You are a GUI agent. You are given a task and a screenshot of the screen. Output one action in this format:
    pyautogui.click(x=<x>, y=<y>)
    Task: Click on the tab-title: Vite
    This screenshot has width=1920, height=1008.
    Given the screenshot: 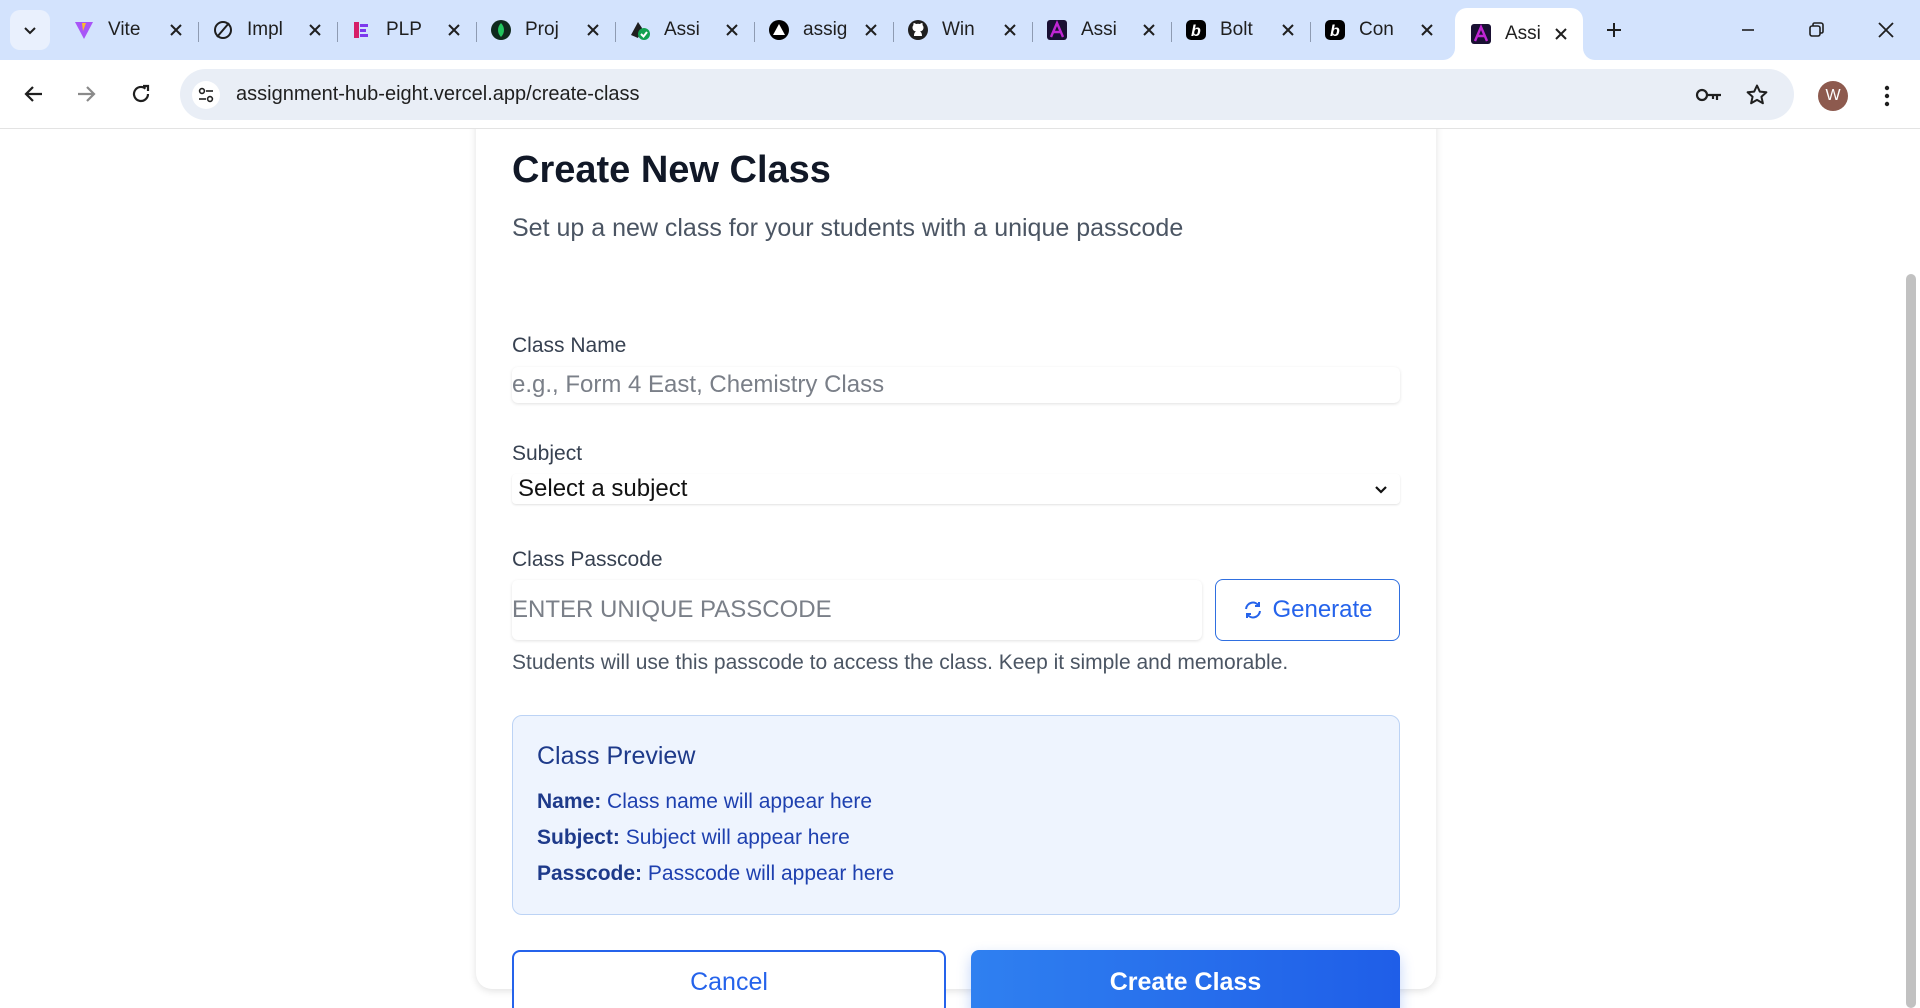 What is the action you would take?
    pyautogui.click(x=124, y=29)
    